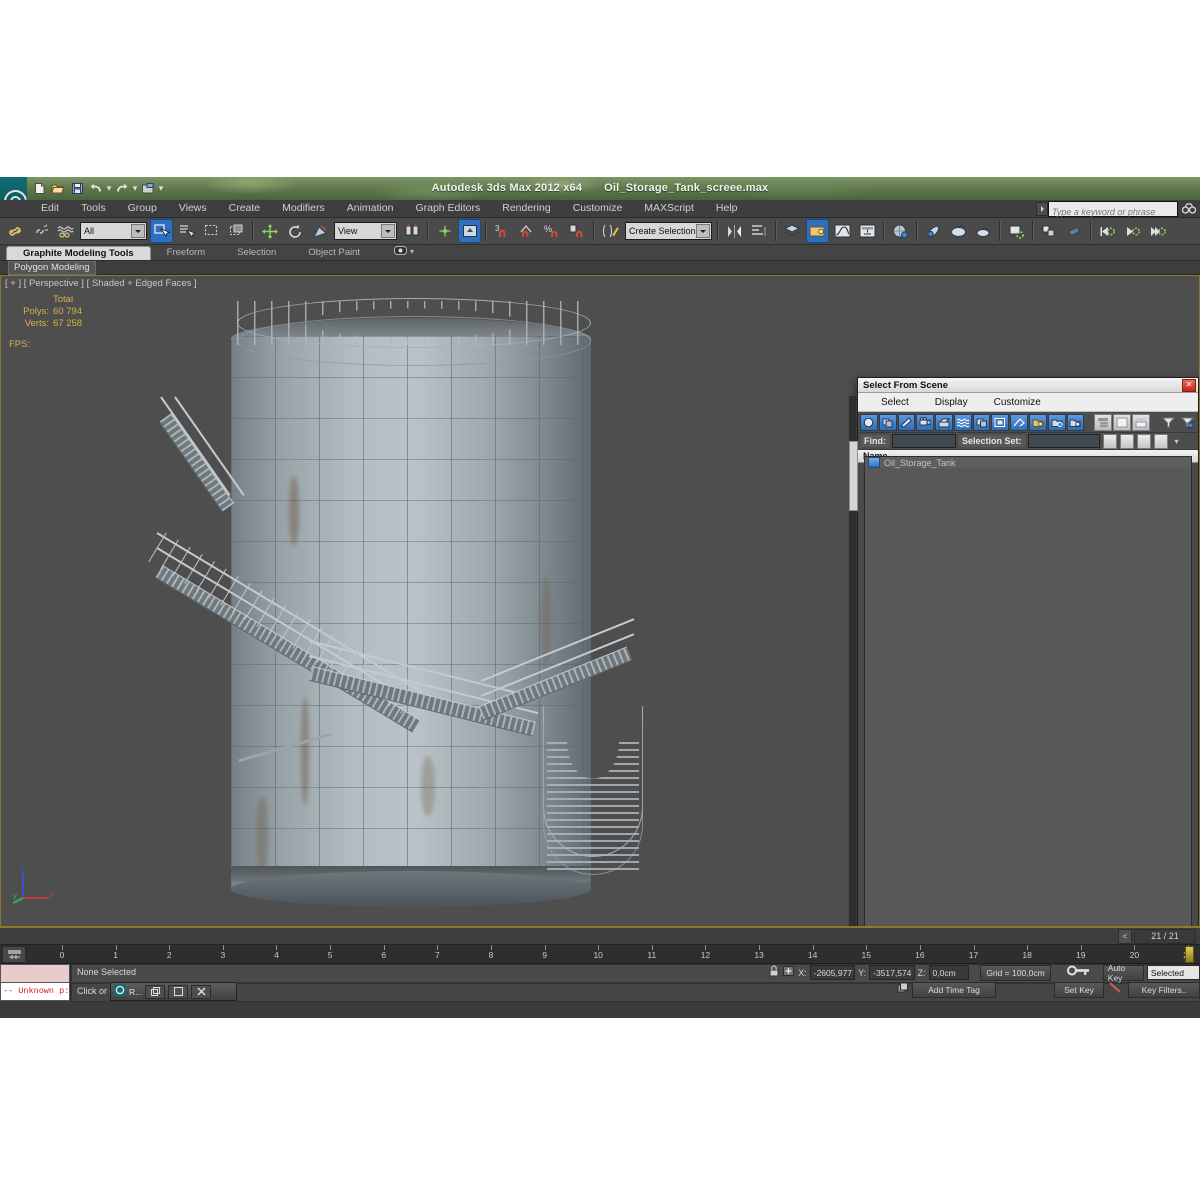 Image resolution: width=1200 pixels, height=1200 pixels. I want to click on tab-selection: Selection, so click(256, 252).